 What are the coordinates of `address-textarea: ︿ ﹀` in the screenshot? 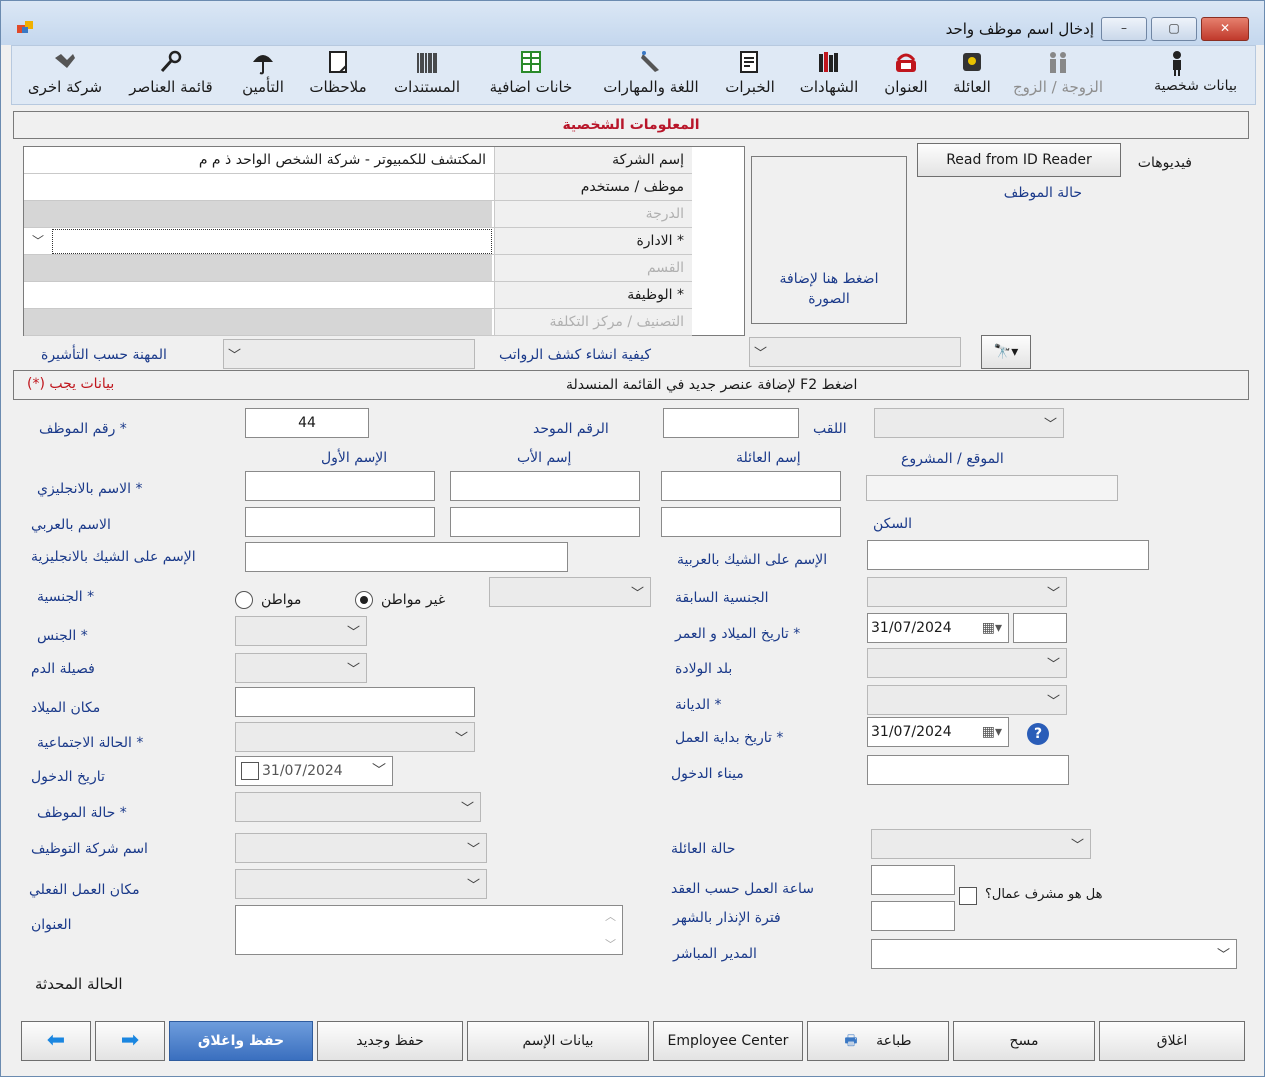 It's located at (429, 930).